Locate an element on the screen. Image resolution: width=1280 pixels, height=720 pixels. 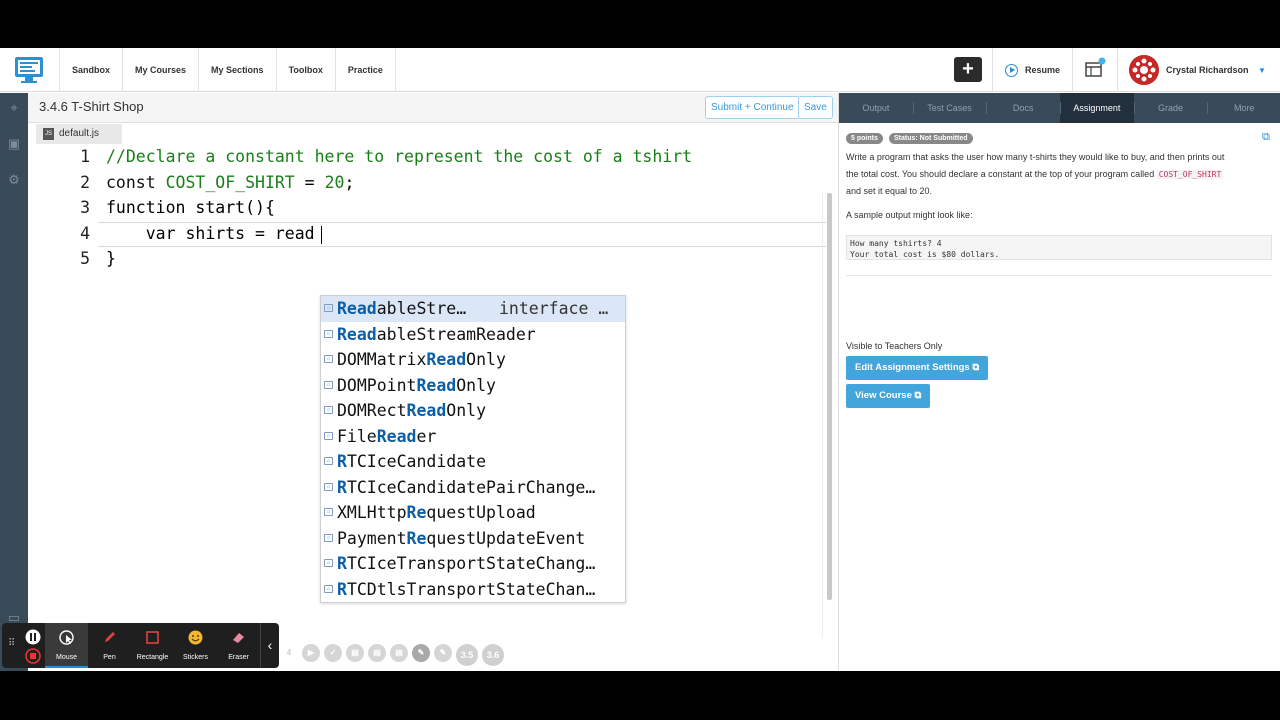
constant-value: 20 is located at coordinates (334, 182).